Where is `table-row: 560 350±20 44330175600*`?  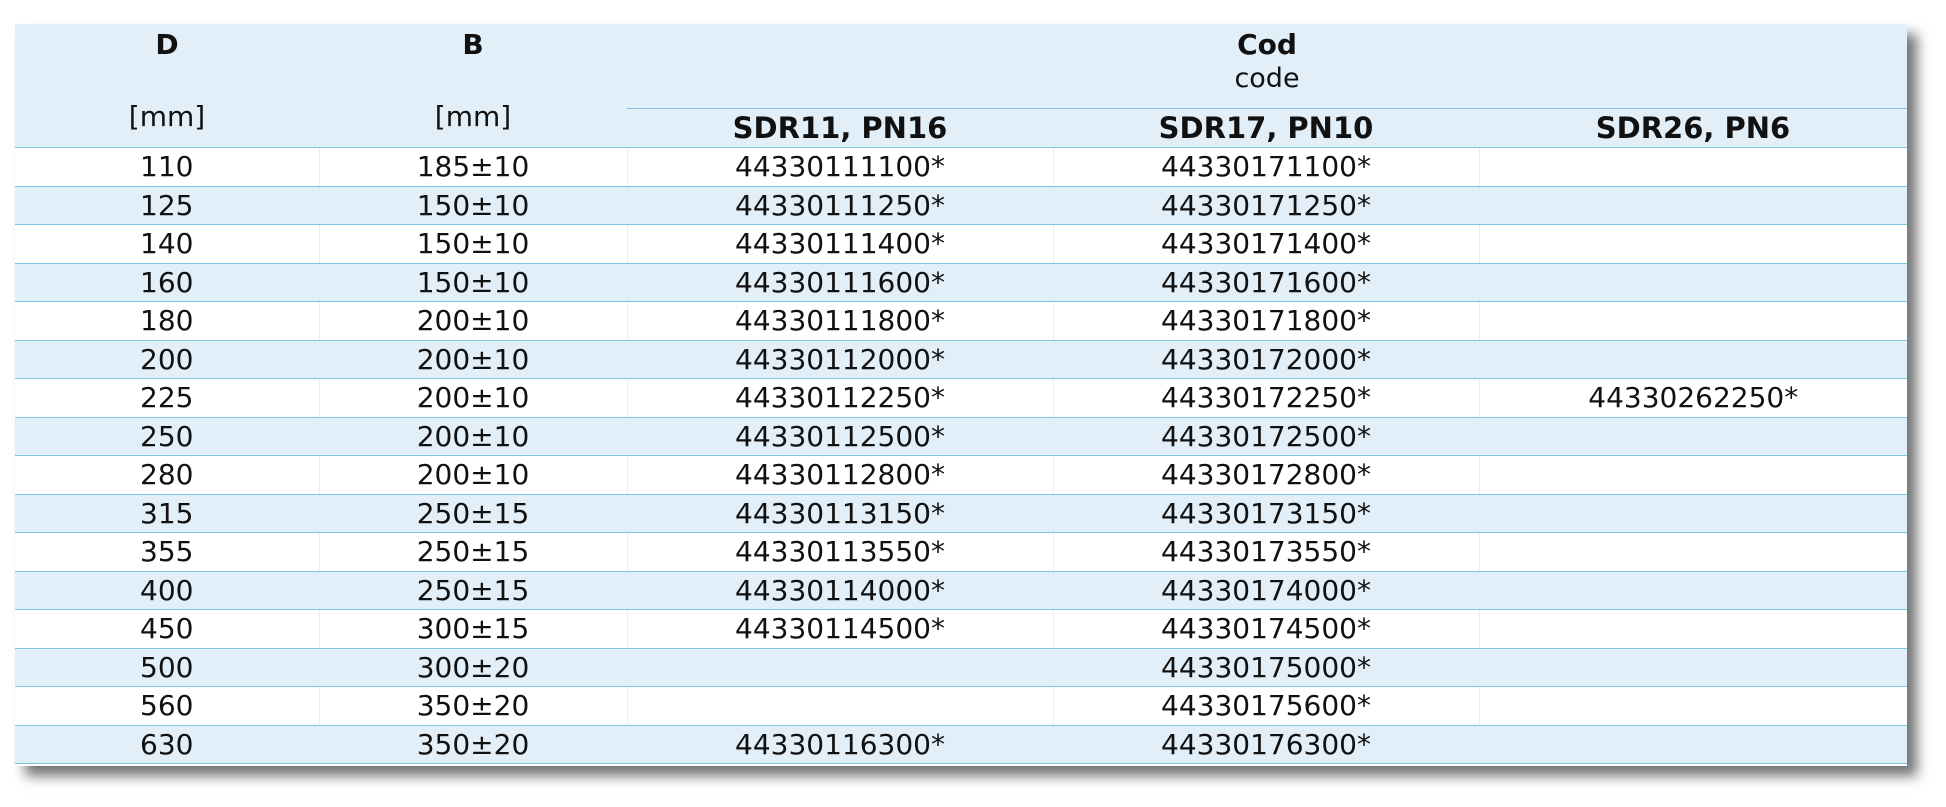 table-row: 560 350±20 44330175600* is located at coordinates (961, 706).